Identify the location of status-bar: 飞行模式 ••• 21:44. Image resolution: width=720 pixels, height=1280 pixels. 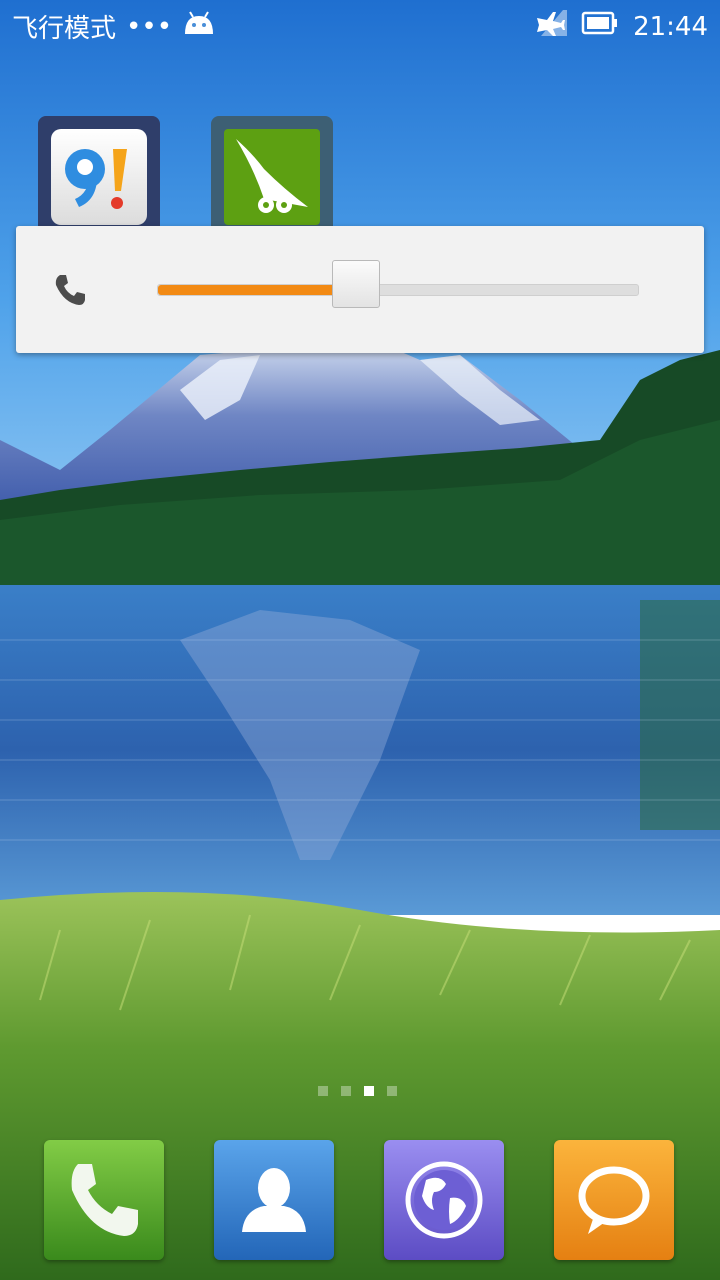
(360, 26).